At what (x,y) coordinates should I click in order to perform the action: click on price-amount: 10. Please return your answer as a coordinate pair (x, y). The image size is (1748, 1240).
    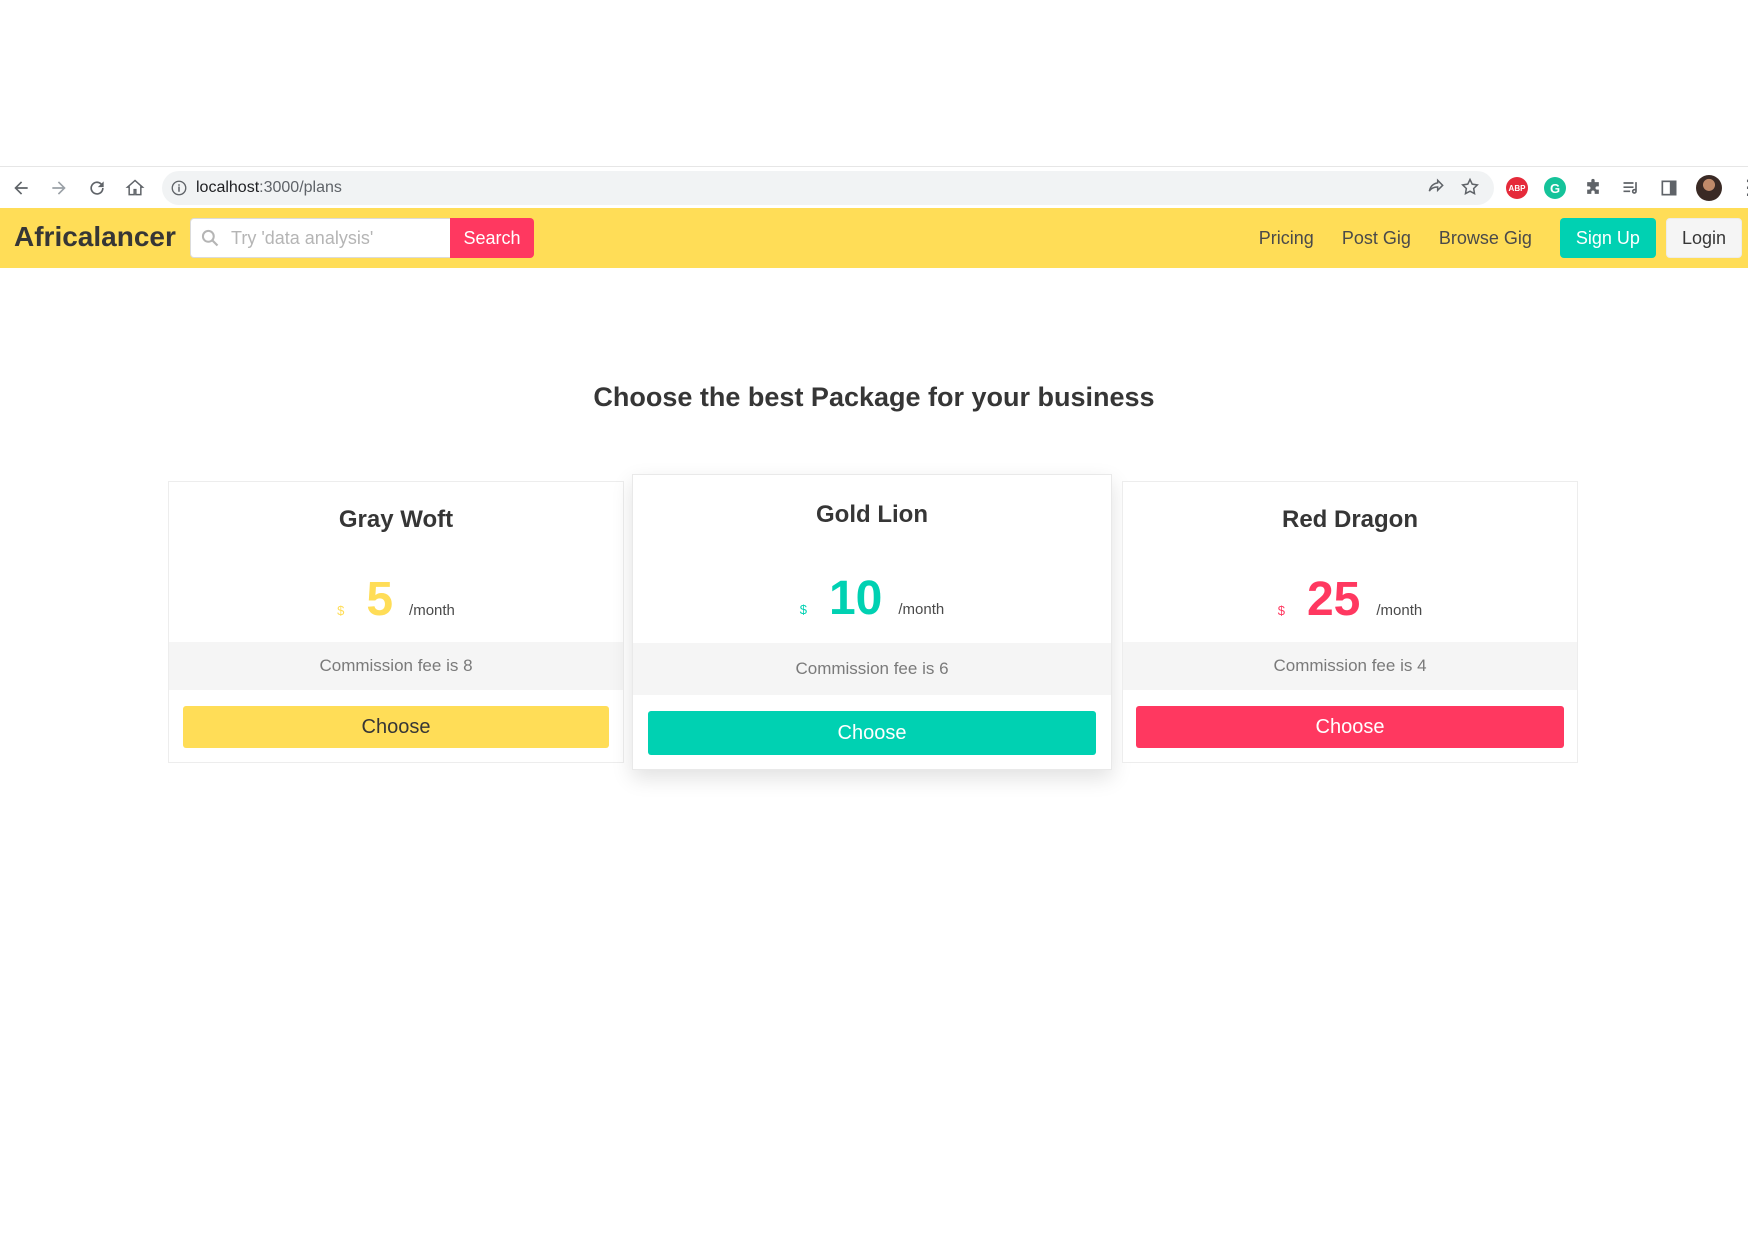
    Looking at the image, I should click on (855, 598).